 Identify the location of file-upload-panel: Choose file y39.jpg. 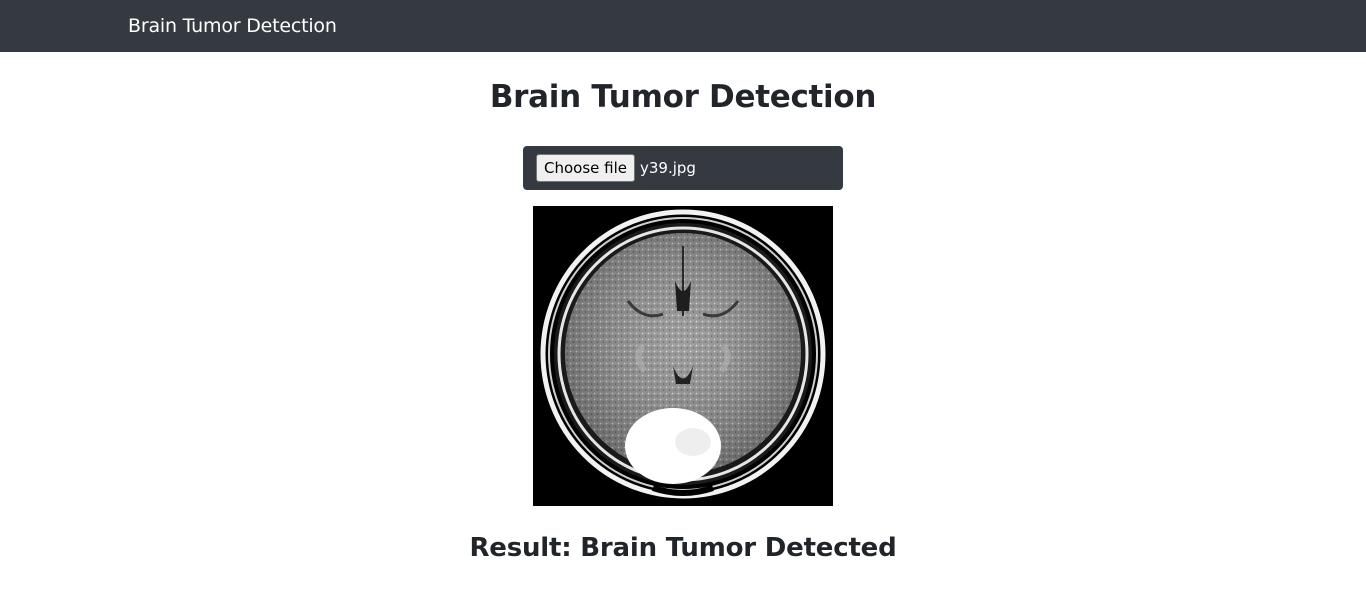
(683, 168).